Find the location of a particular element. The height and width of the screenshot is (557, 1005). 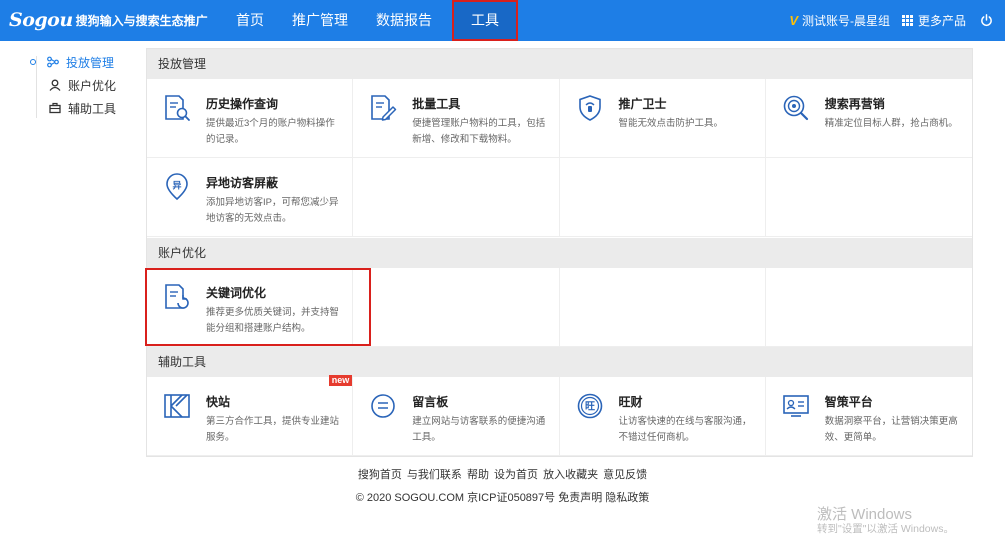

section-header-auxiliary-tools: 辅助工具 is located at coordinates (559, 362).